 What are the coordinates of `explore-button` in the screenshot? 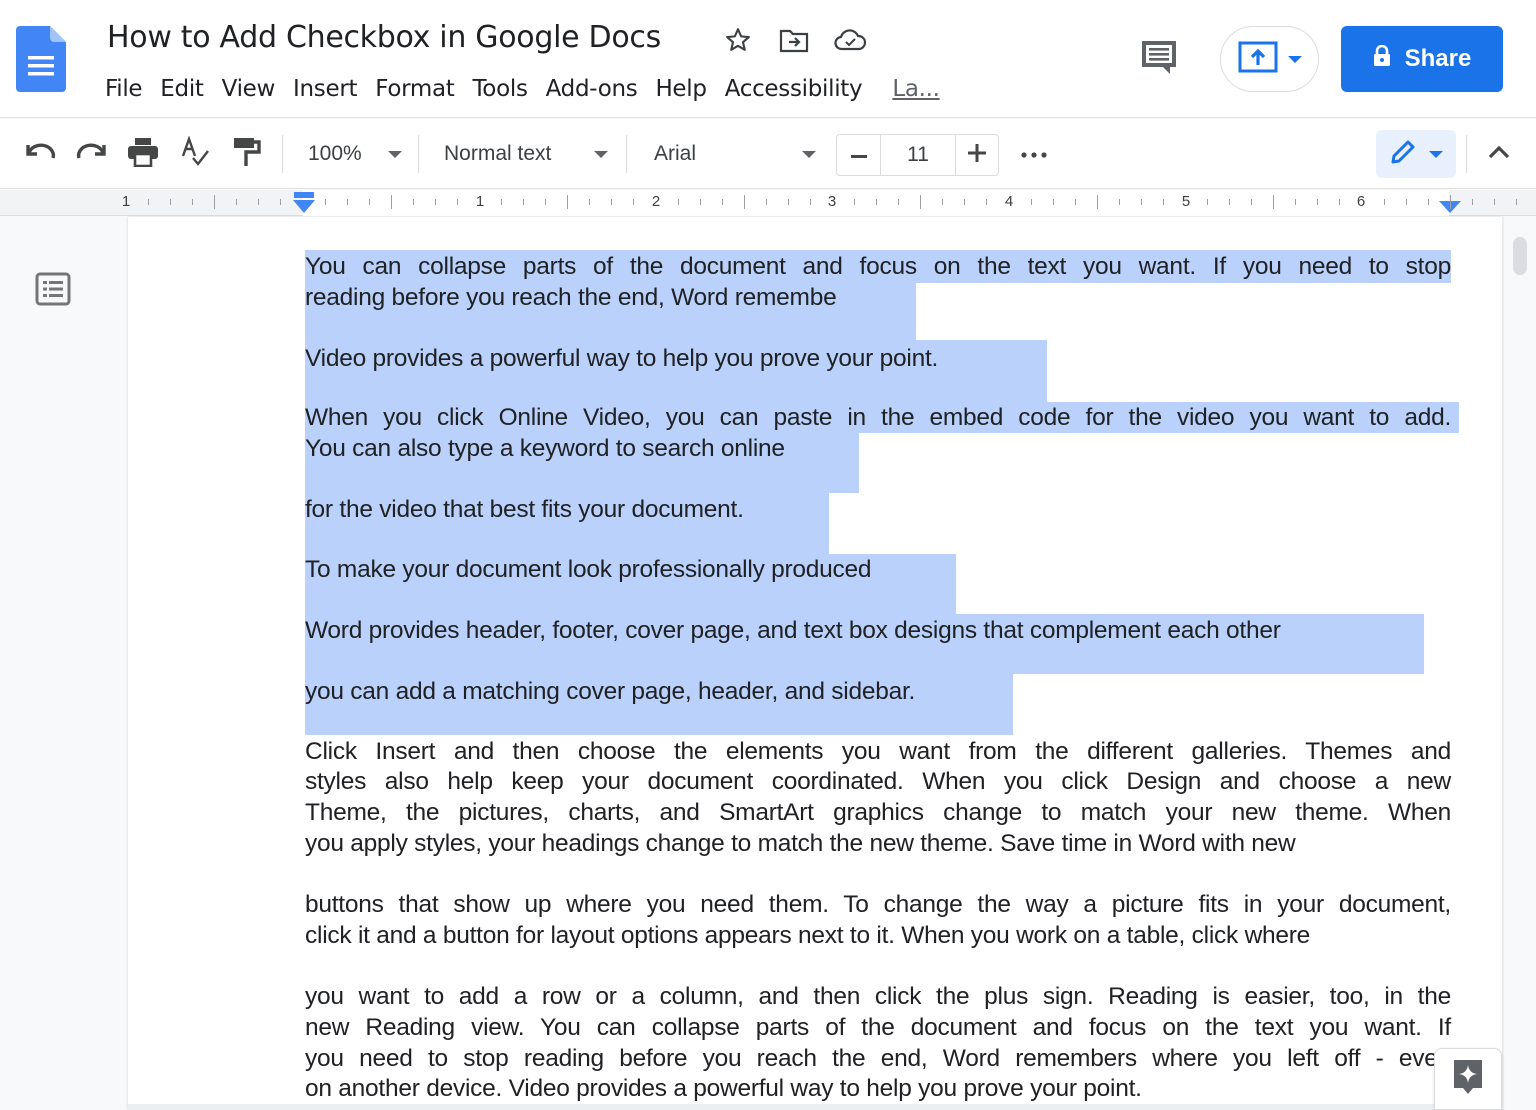 It's located at (1468, 1079).